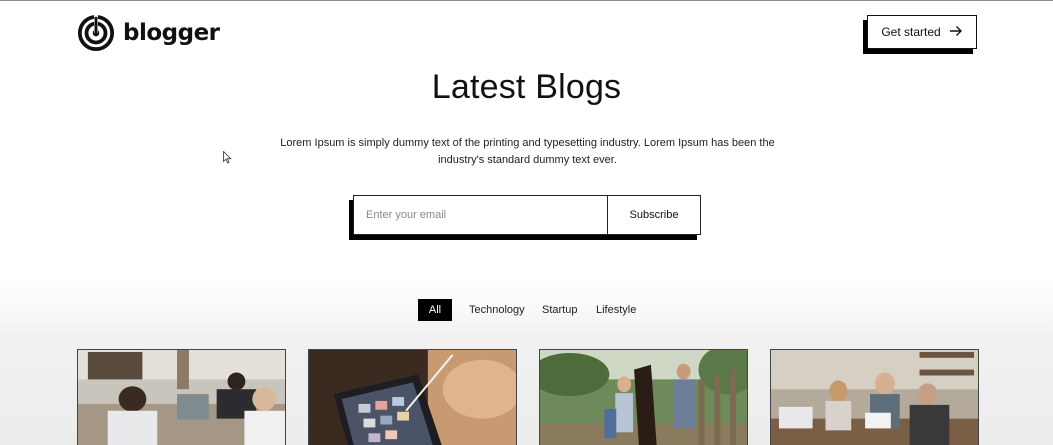  What do you see at coordinates (526, 87) in the screenshot?
I see `page-title: Latest Blogs` at bounding box center [526, 87].